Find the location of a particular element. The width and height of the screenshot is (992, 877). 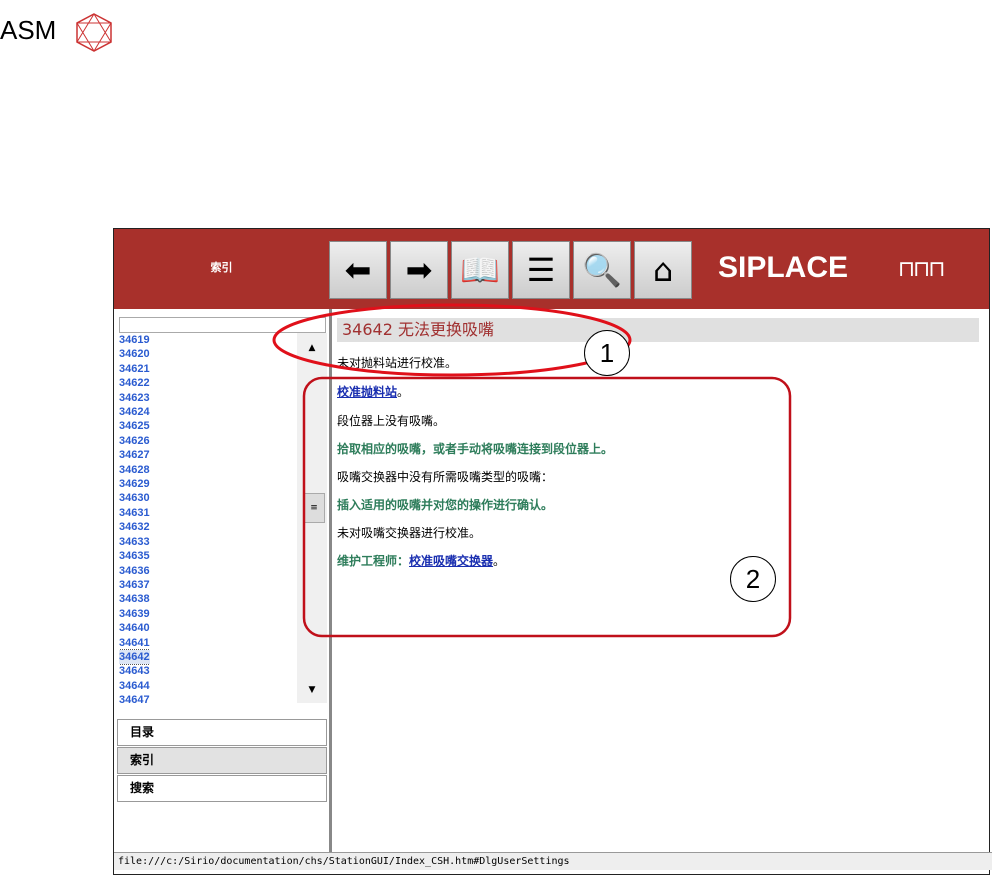

annotation-ellipse is located at coordinates (452, 340).